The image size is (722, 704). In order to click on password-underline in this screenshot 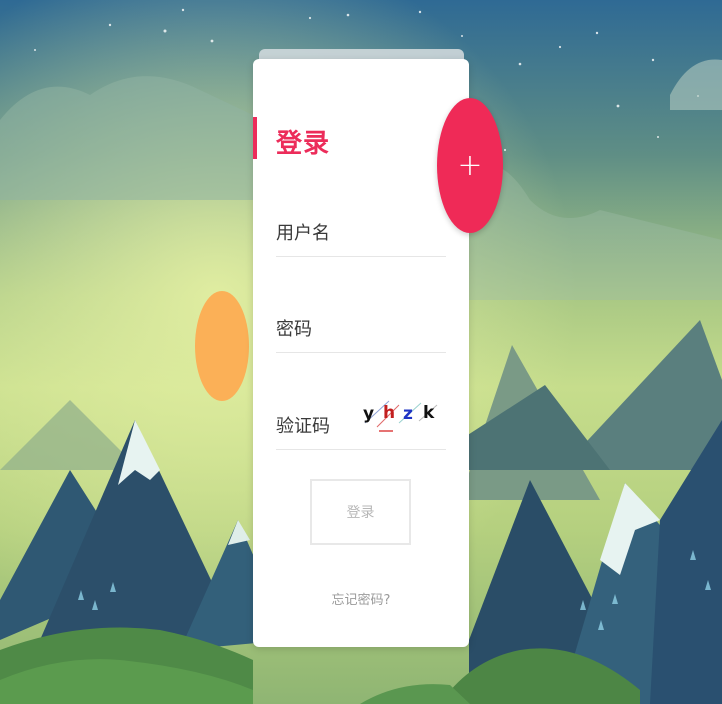, I will do `click(361, 352)`.